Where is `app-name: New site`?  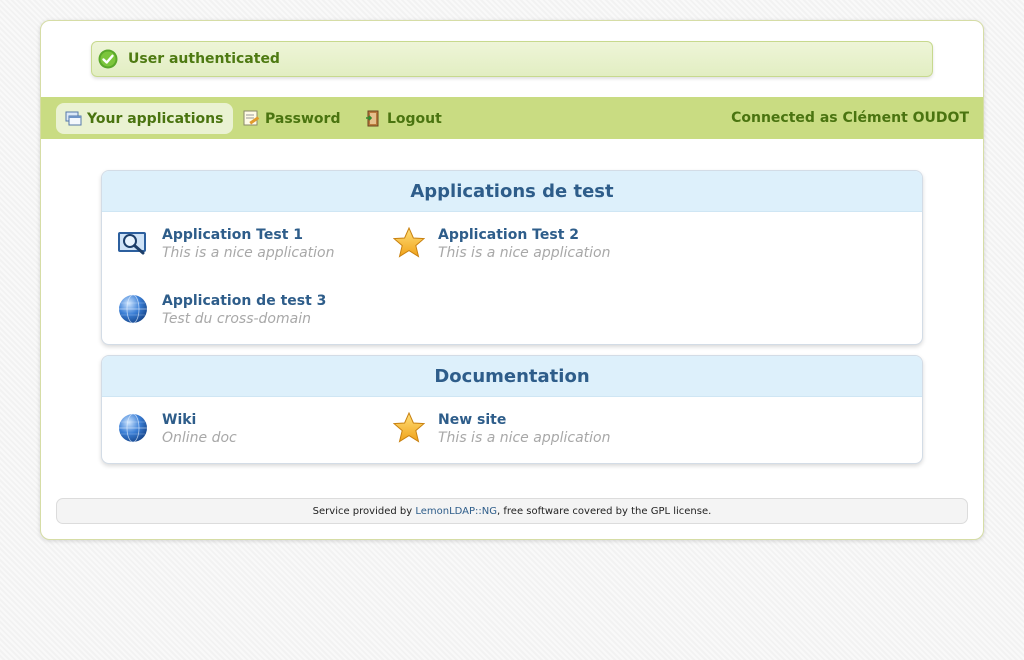
app-name: New site is located at coordinates (472, 420).